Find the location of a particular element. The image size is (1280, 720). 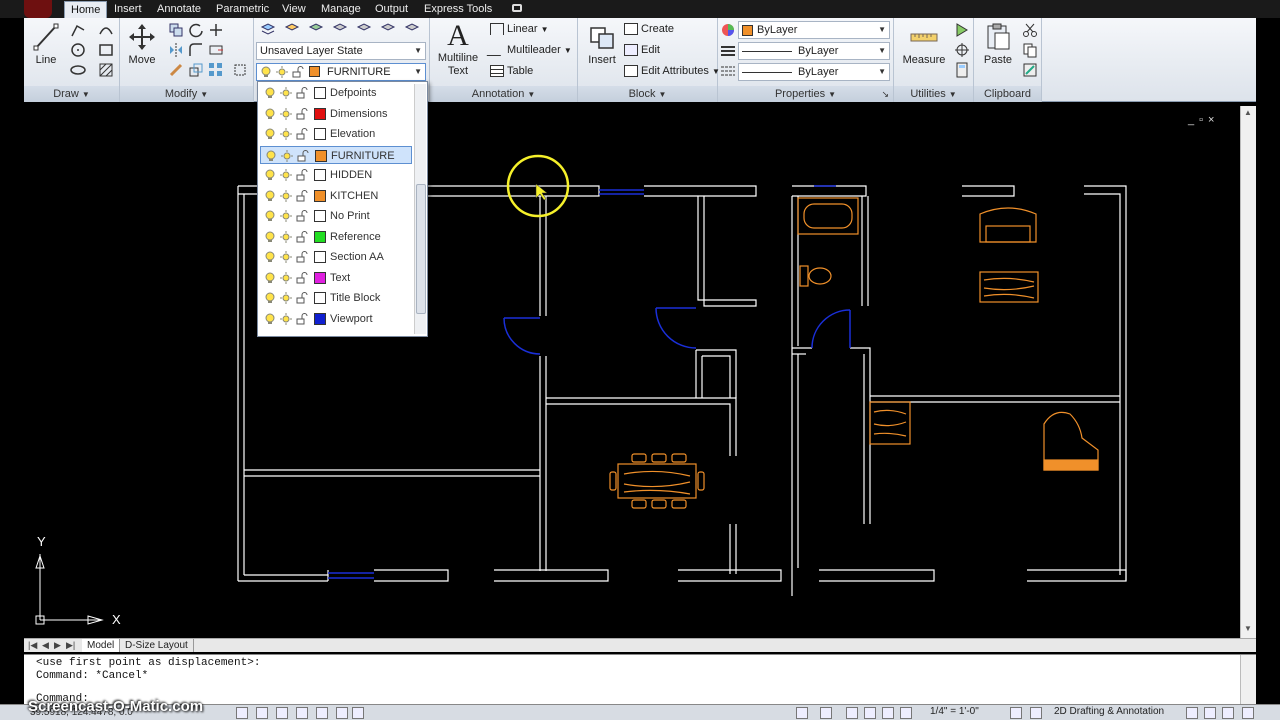

rotate-icon is located at coordinates (196, 30).